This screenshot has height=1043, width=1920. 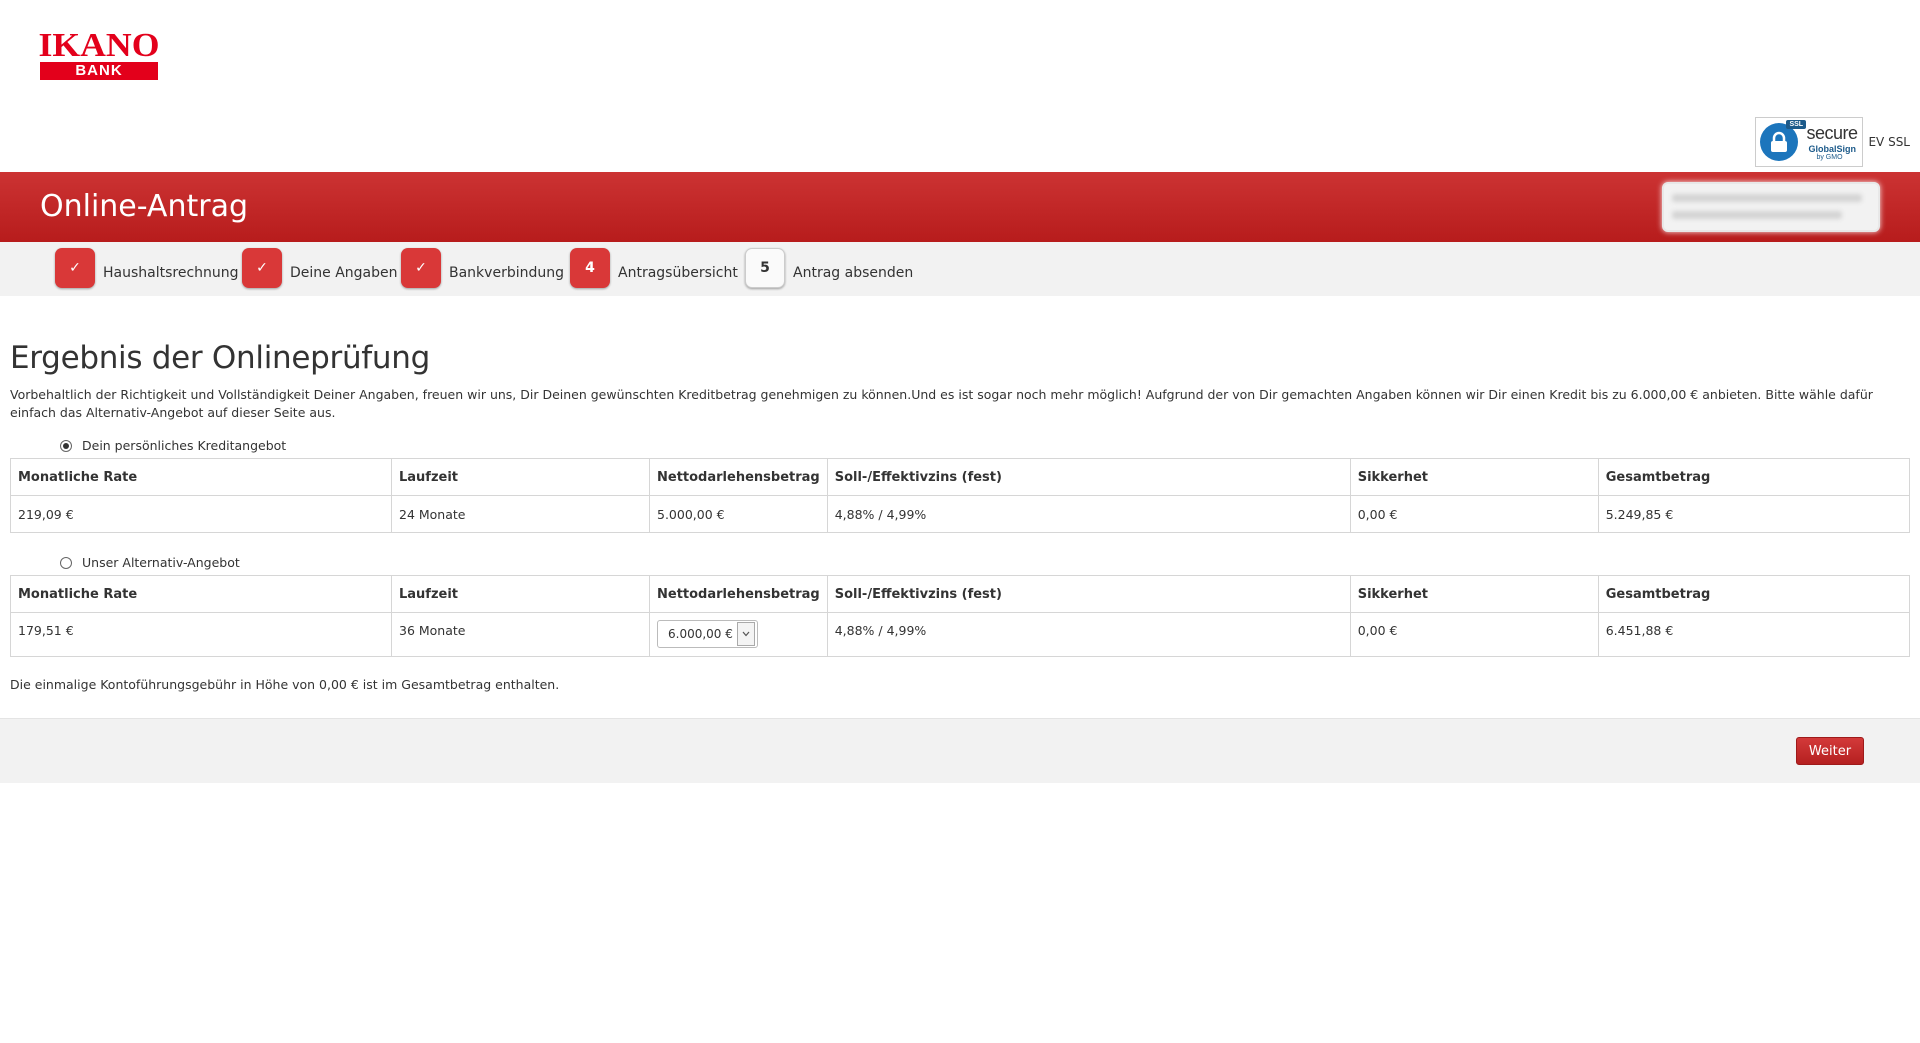 I want to click on chevron-down-icon, so click(x=745, y=634).